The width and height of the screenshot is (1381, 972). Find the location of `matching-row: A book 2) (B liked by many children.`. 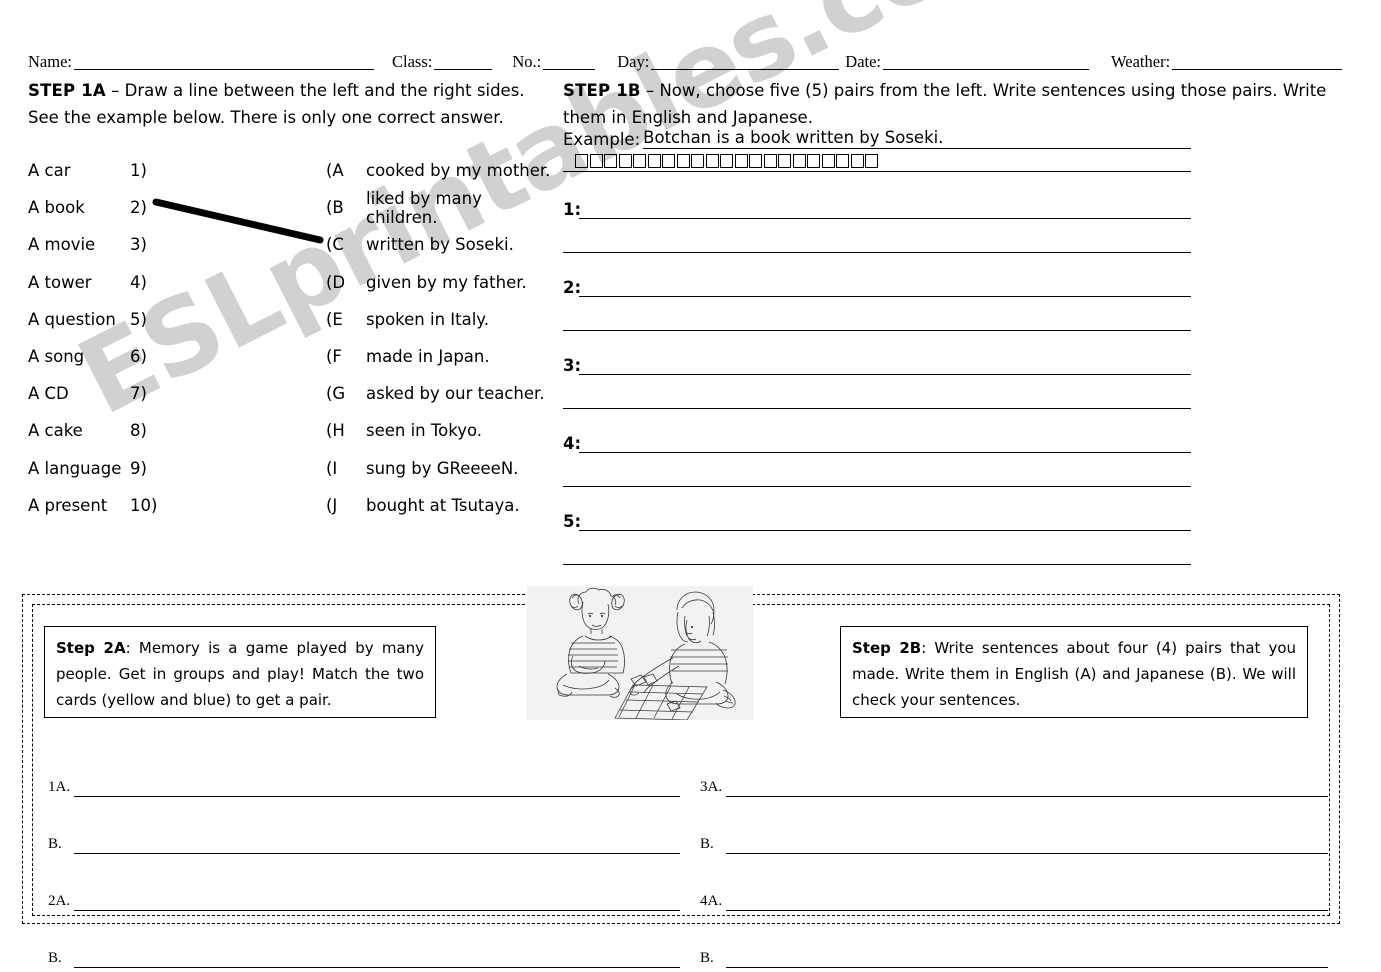

matching-row: A book 2) (B liked by many children. is located at coordinates (293, 208).